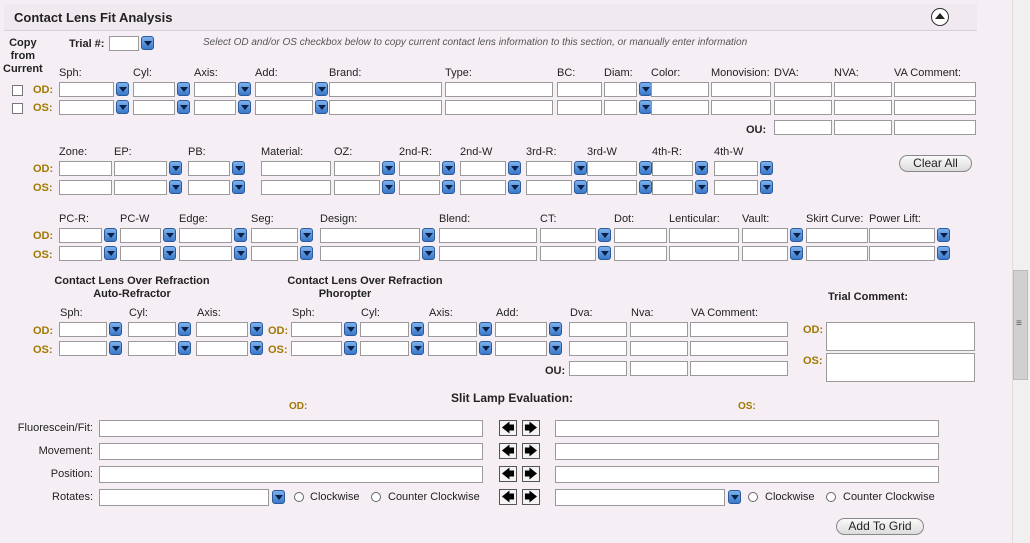  I want to click on od-pb-input, so click(209, 168).